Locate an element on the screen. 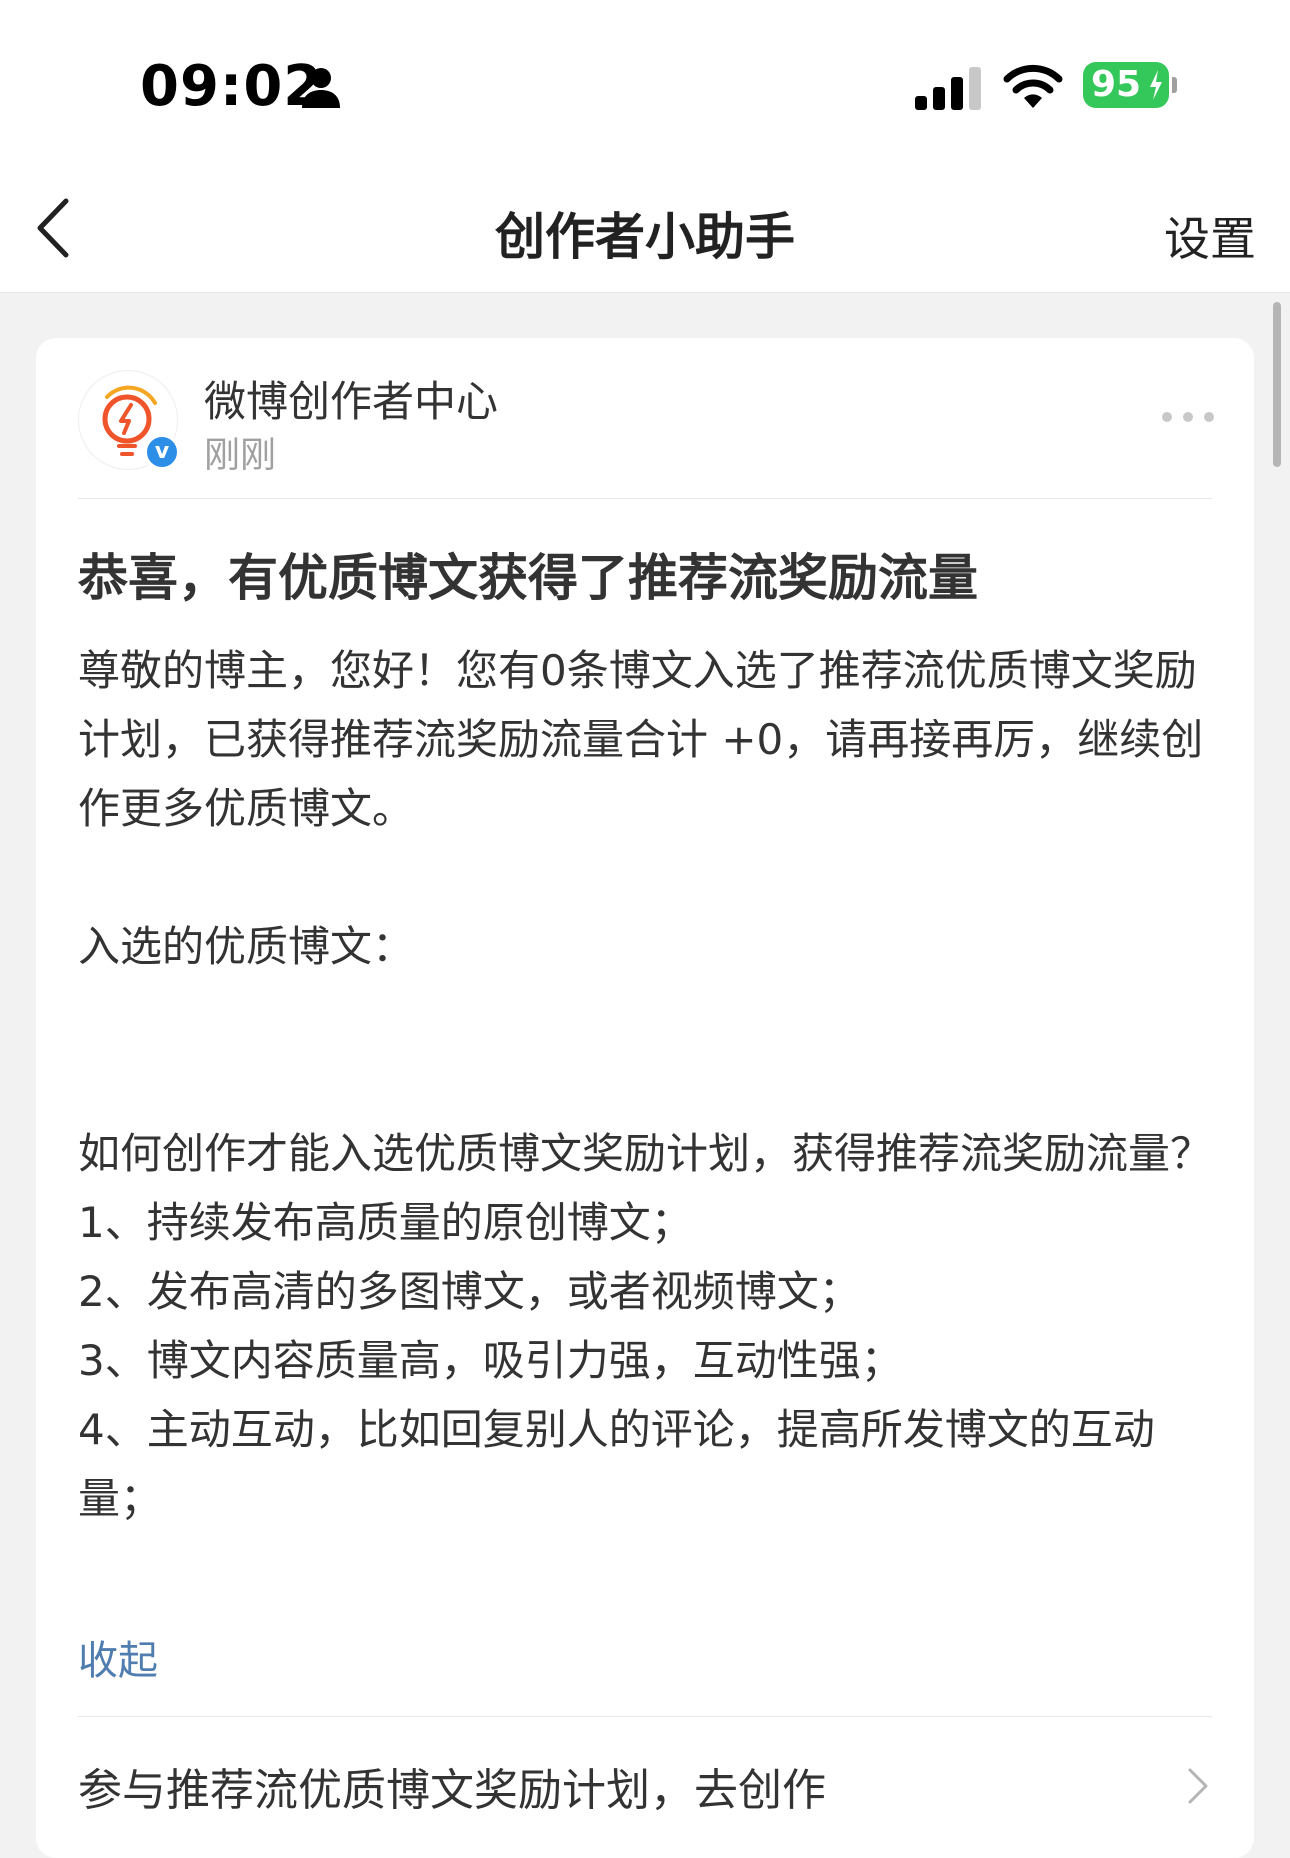  settings-button: 设置 is located at coordinates (1210, 236).